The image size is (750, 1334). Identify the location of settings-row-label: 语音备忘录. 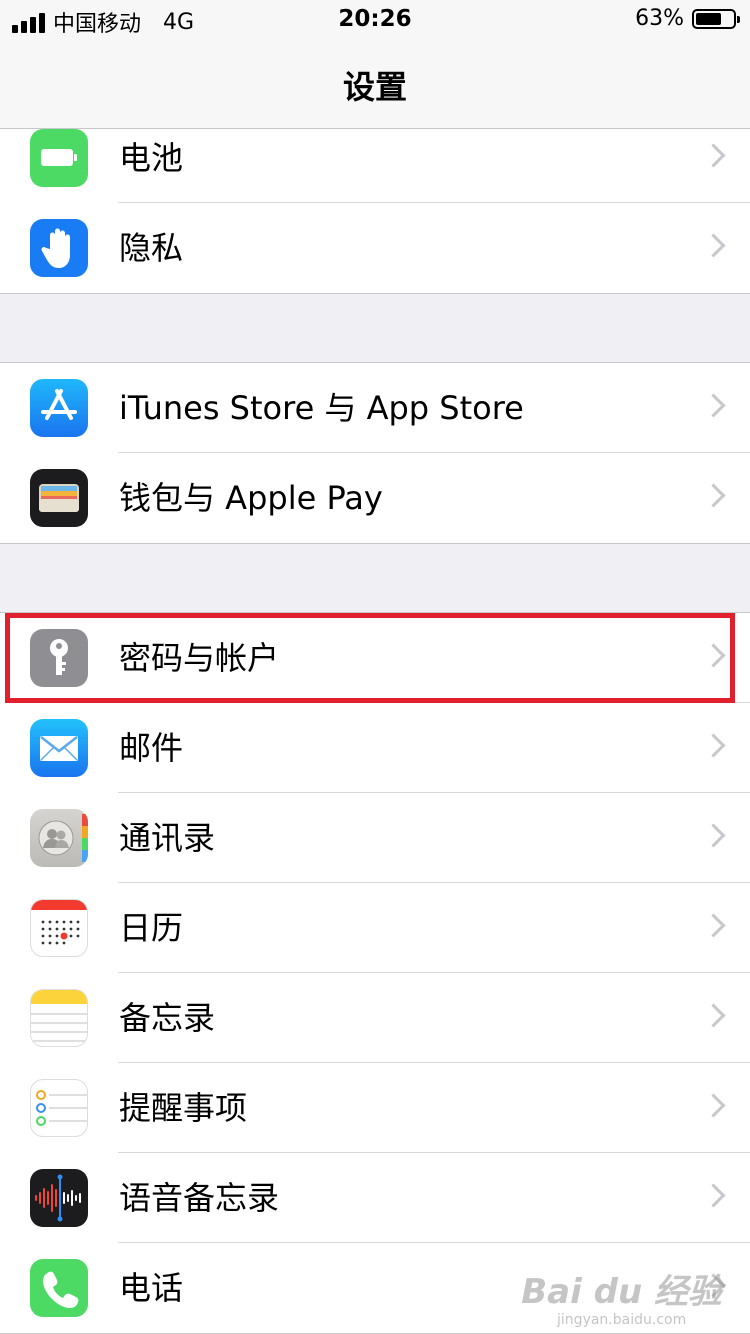
(199, 1198).